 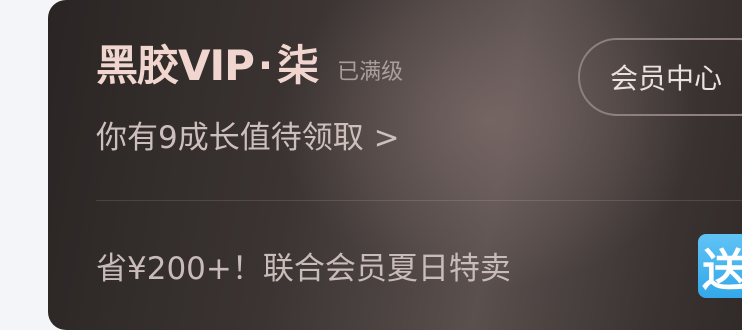 I want to click on vip-level-name: 柒, so click(x=298, y=65).